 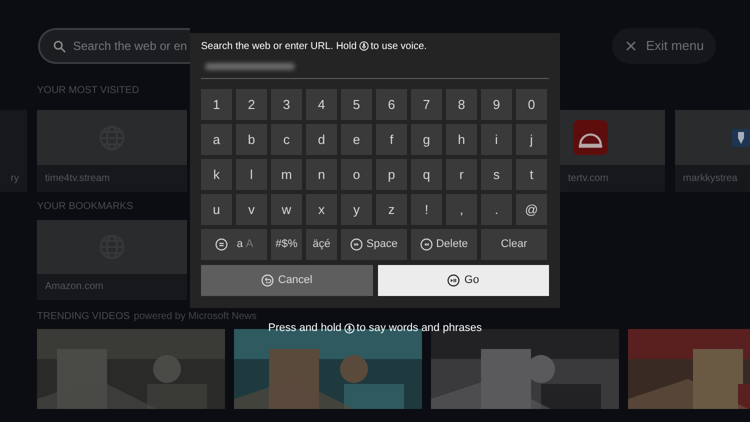 What do you see at coordinates (588, 179) in the screenshot?
I see `tile-label: tertv.com` at bounding box center [588, 179].